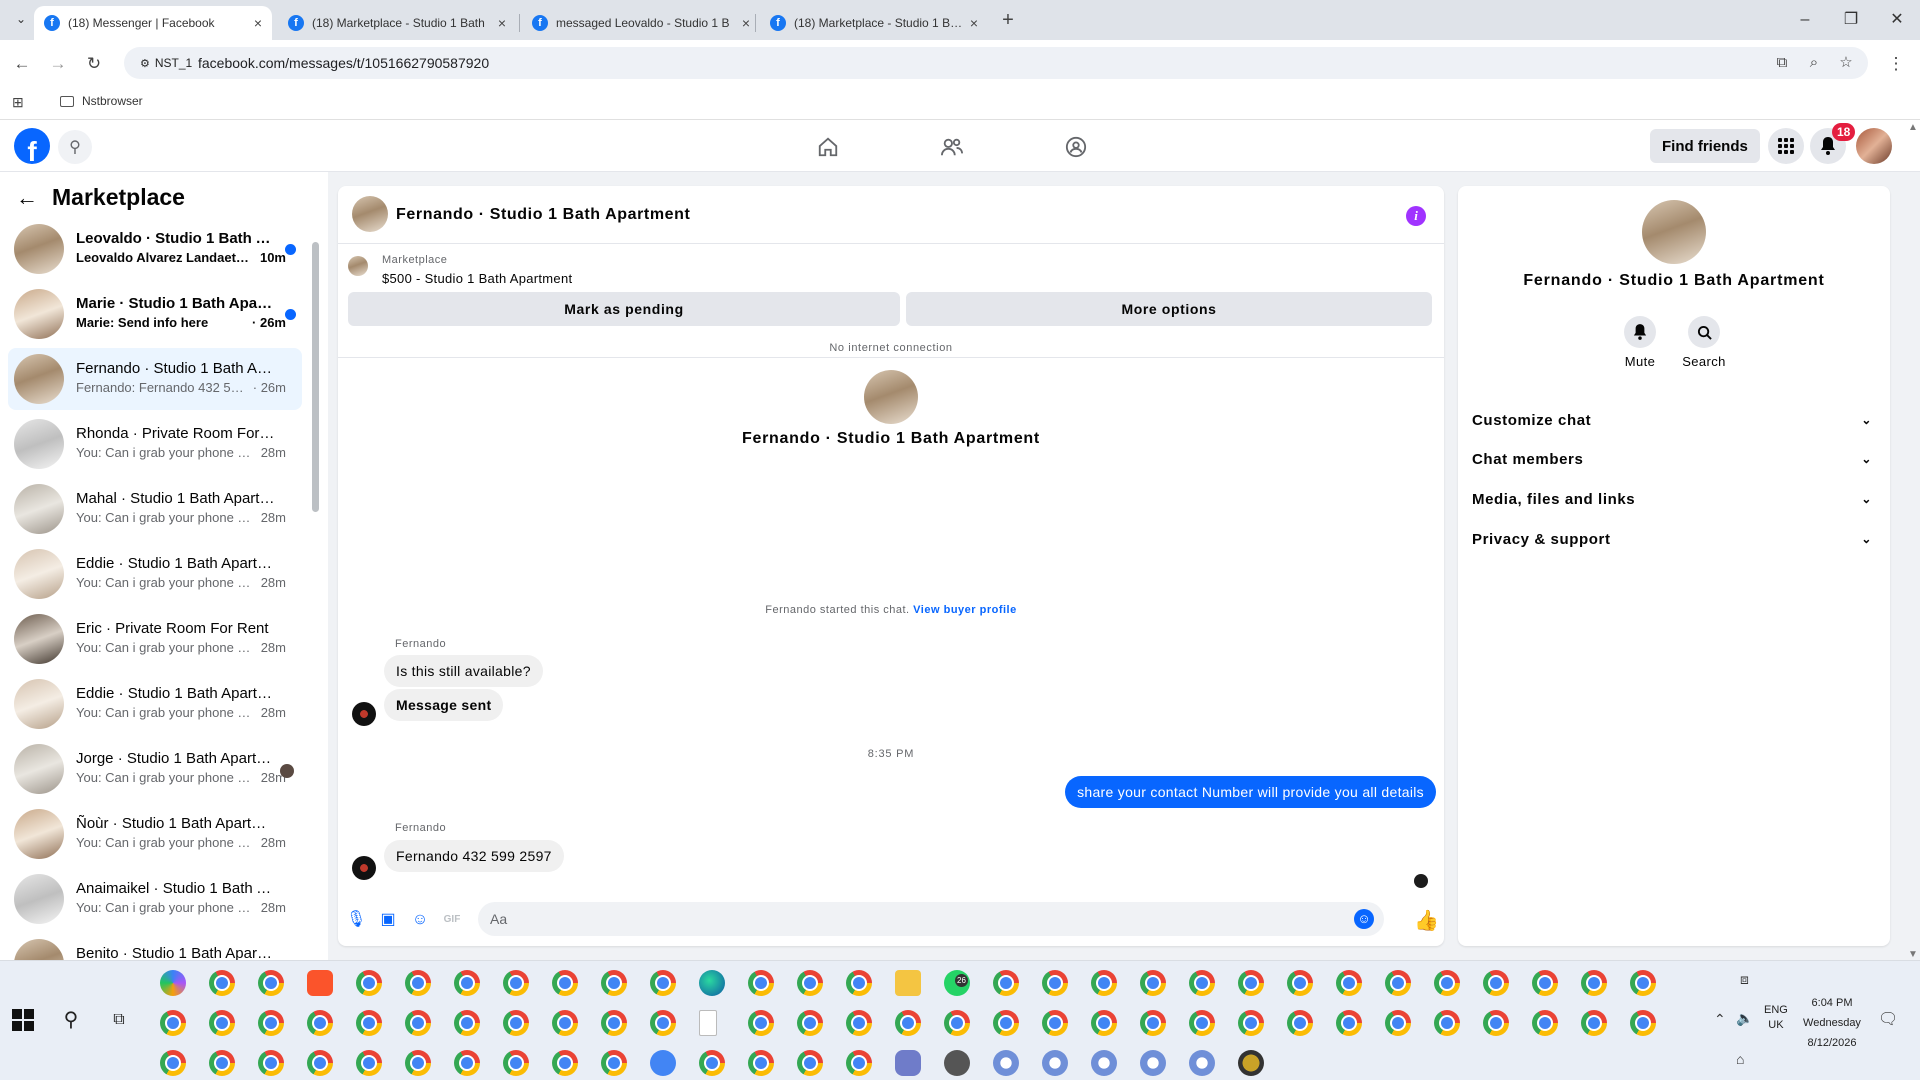 Image resolution: width=1920 pixels, height=1080 pixels. I want to click on sender-avatar, so click(364, 868).